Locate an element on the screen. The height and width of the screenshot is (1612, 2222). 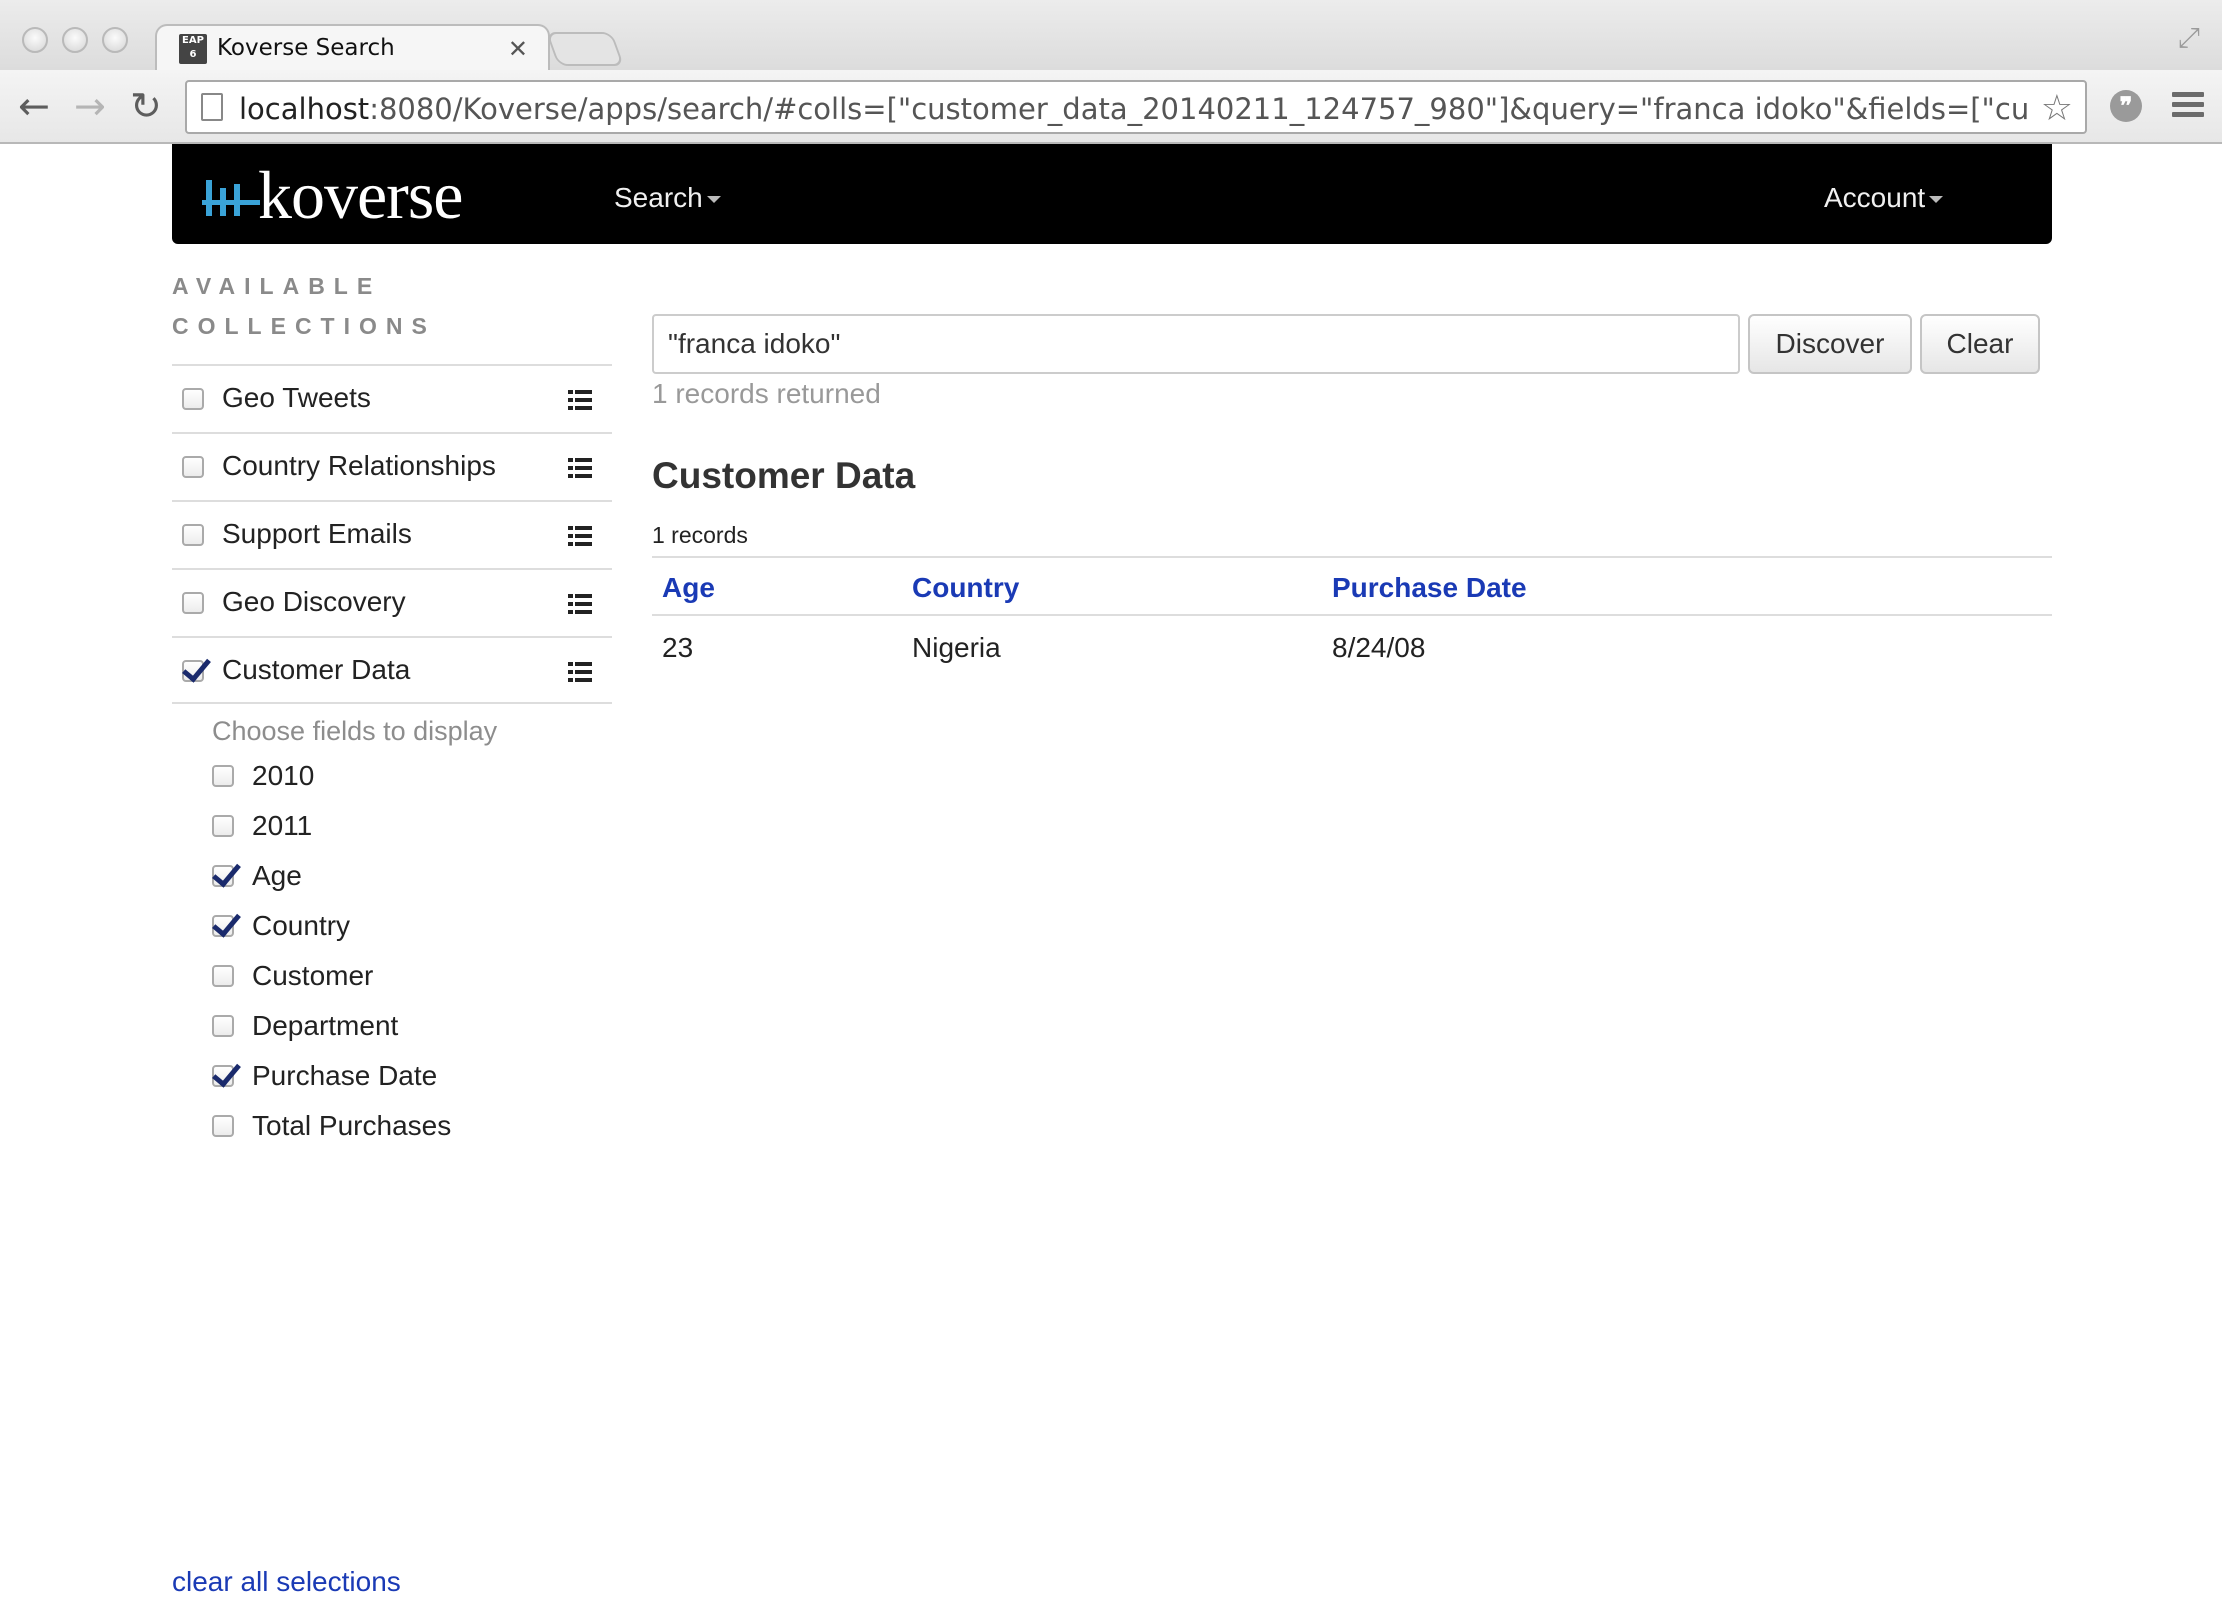
results-collection-title: Customer Data is located at coordinates (784, 475).